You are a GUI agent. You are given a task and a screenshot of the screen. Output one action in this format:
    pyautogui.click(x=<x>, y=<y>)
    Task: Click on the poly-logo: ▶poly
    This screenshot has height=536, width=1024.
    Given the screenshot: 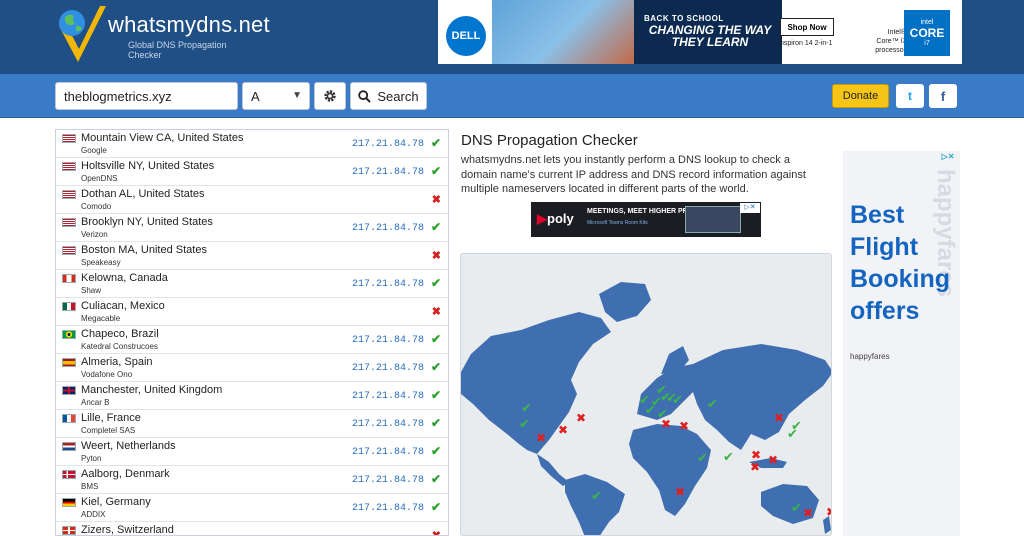 What is the action you would take?
    pyautogui.click(x=555, y=218)
    